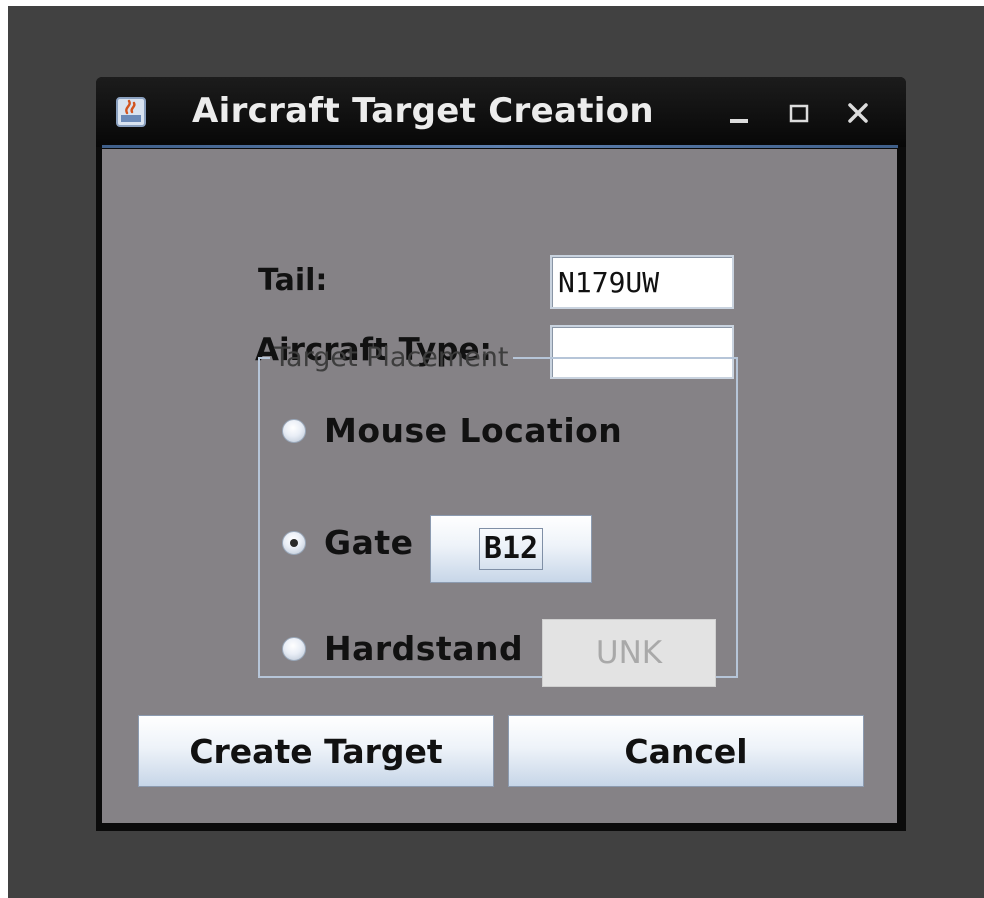 The image size is (984, 898). Describe the element at coordinates (500, 146) in the screenshot. I see `title-accent-line` at that location.